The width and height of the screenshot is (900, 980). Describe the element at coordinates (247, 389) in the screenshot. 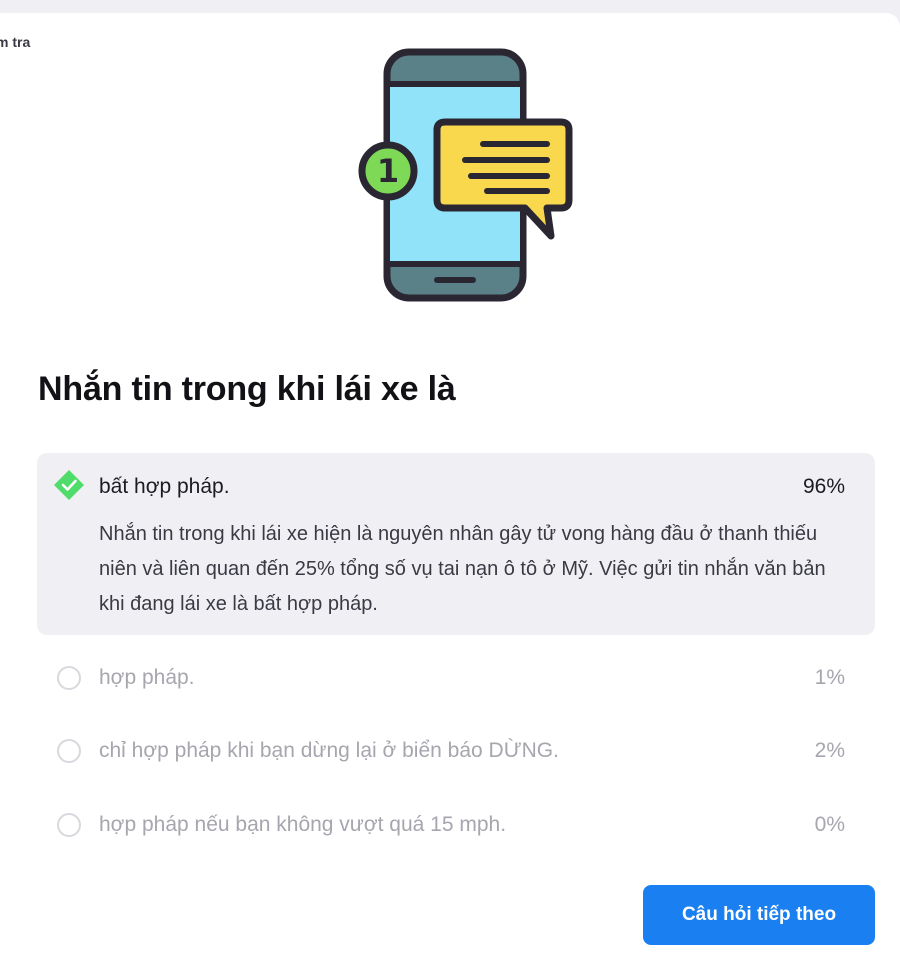

I see `question-title: Nhắn tin trong khi lái xe là` at that location.